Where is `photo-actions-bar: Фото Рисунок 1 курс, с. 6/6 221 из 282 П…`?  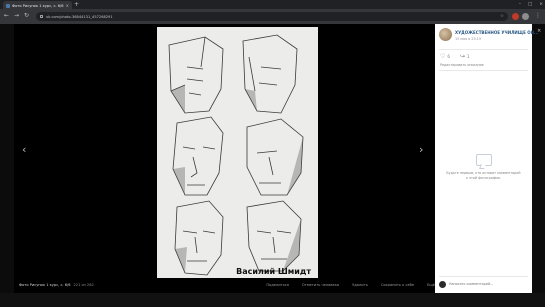
photo-actions-bar: Фото Рисунок 1 курс, с. 6/6 221 из 282 П… is located at coordinates (224, 284).